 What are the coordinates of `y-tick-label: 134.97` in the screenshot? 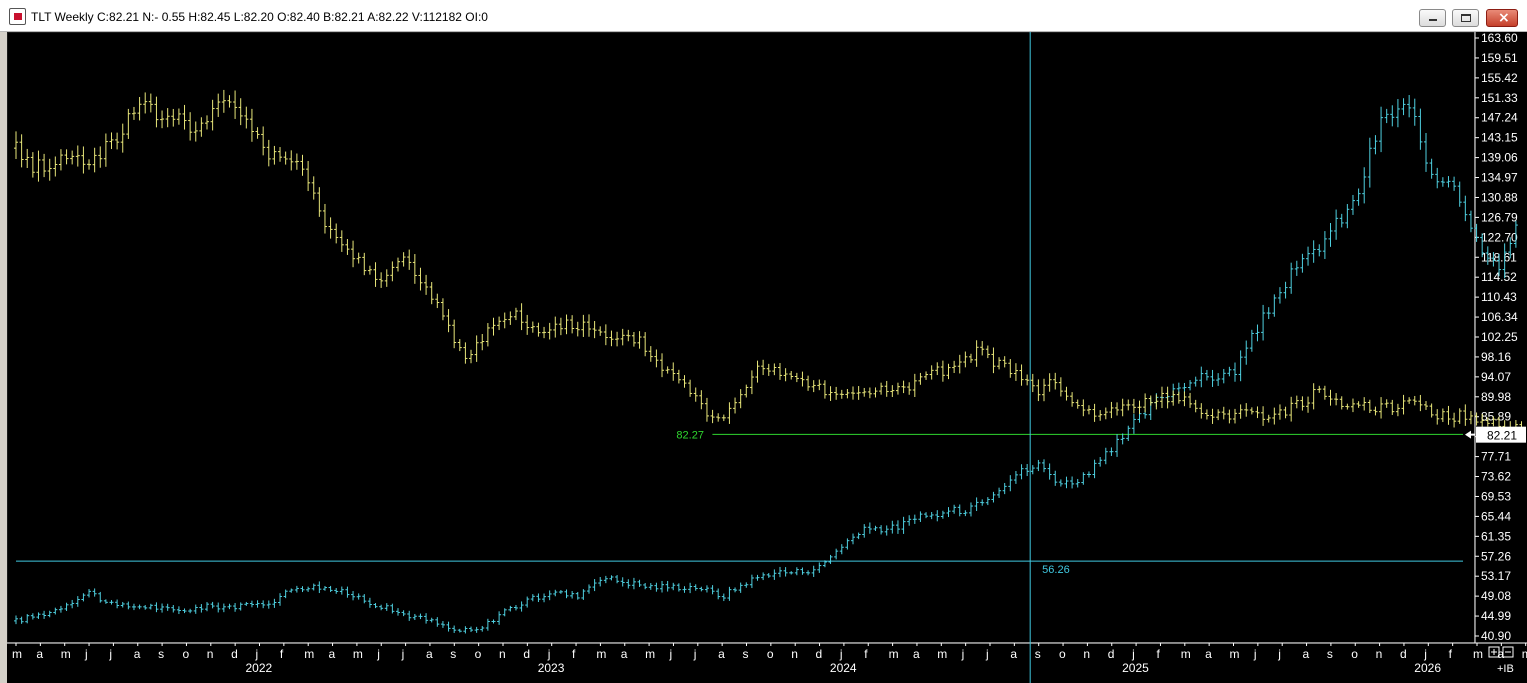 It's located at (1499, 178).